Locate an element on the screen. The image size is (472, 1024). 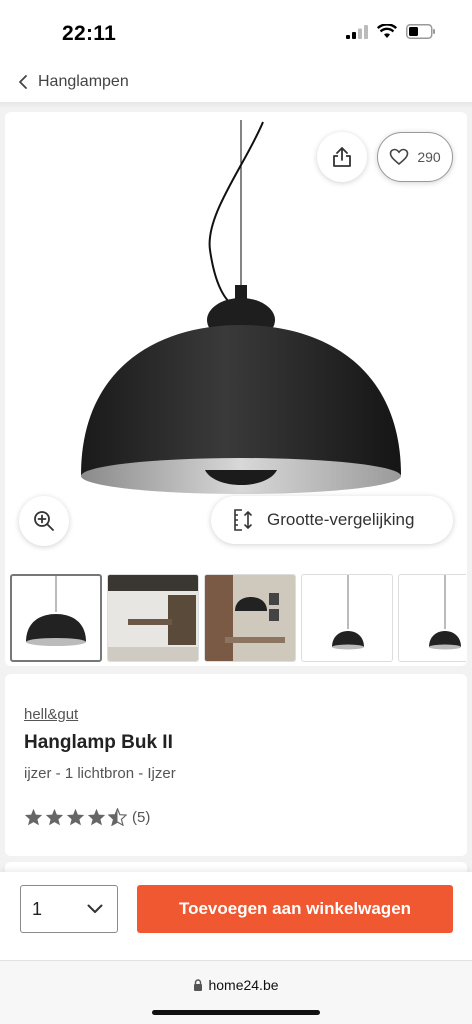
signal-icon is located at coordinates (357, 31).